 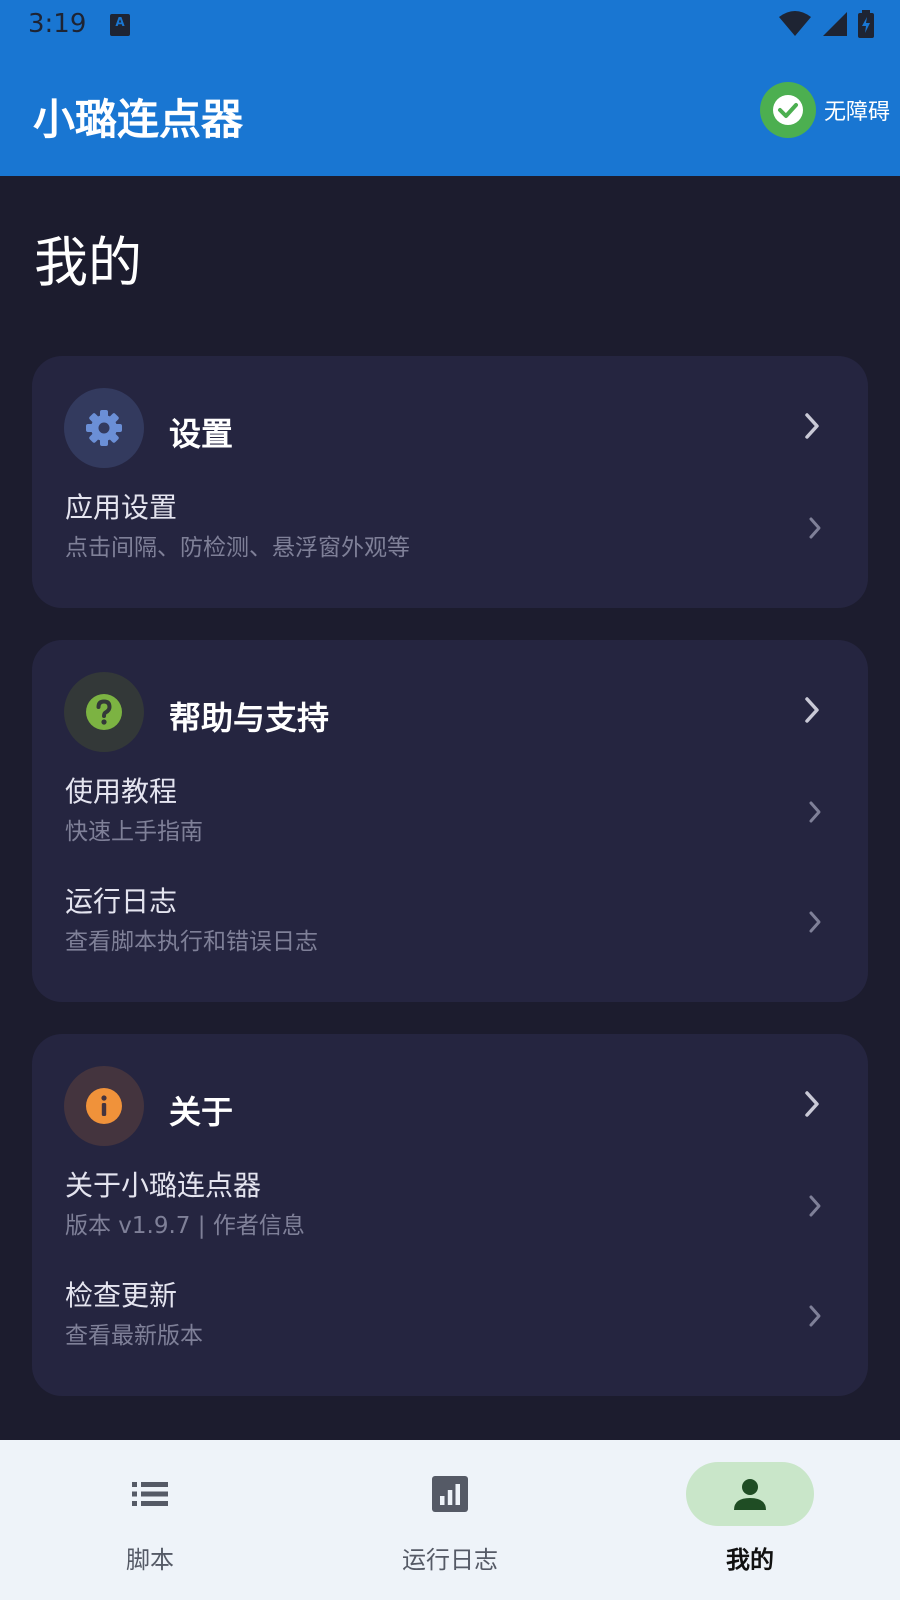 What do you see at coordinates (450, 1320) in the screenshot?
I see `list-item-check-update: 检查更新 查看最新版本` at bounding box center [450, 1320].